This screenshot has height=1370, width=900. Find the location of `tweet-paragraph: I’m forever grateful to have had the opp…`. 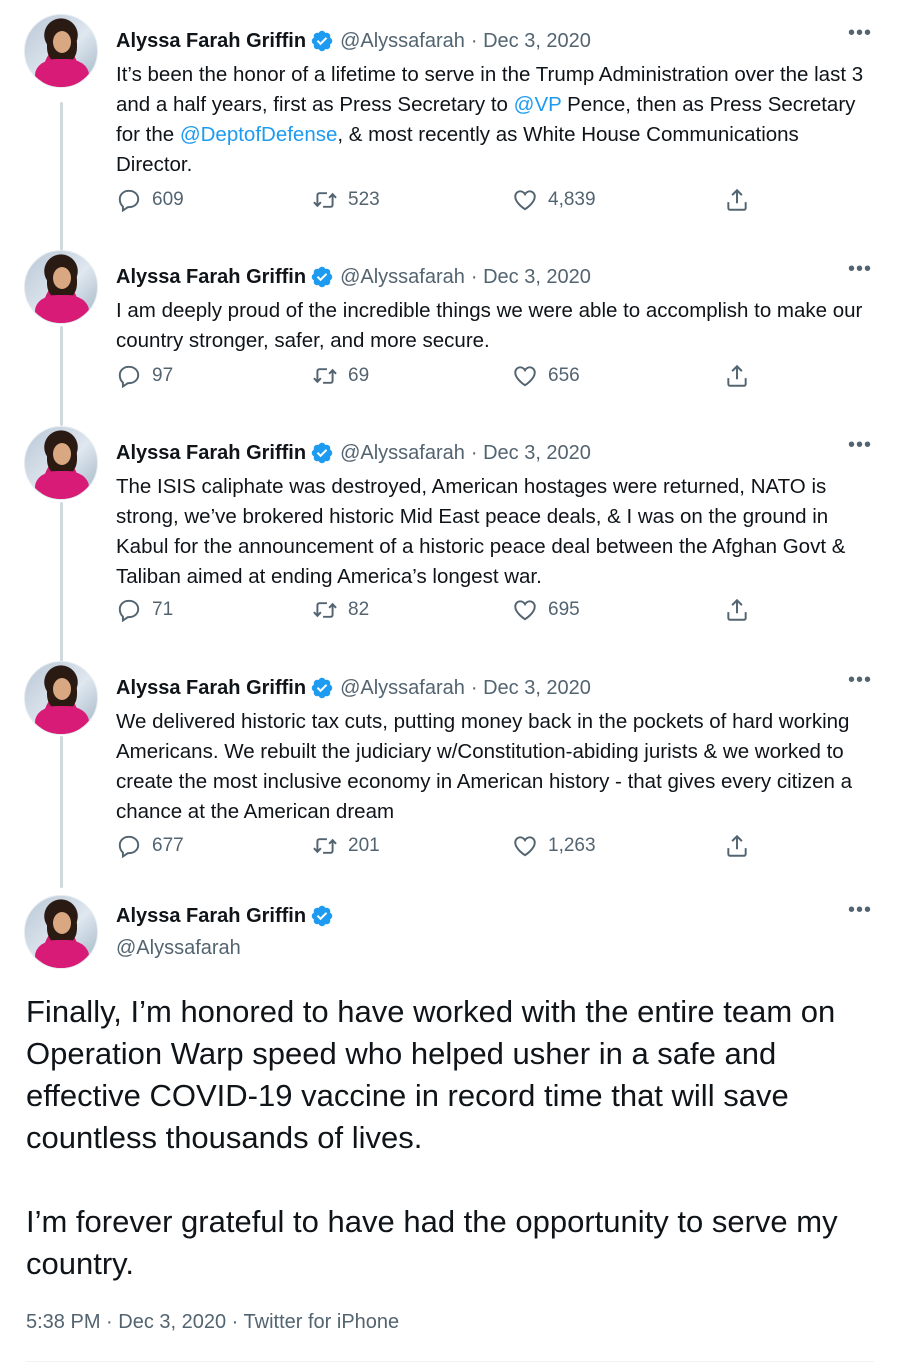

tweet-paragraph: I’m forever grateful to have had the opp… is located at coordinates (432, 1242).